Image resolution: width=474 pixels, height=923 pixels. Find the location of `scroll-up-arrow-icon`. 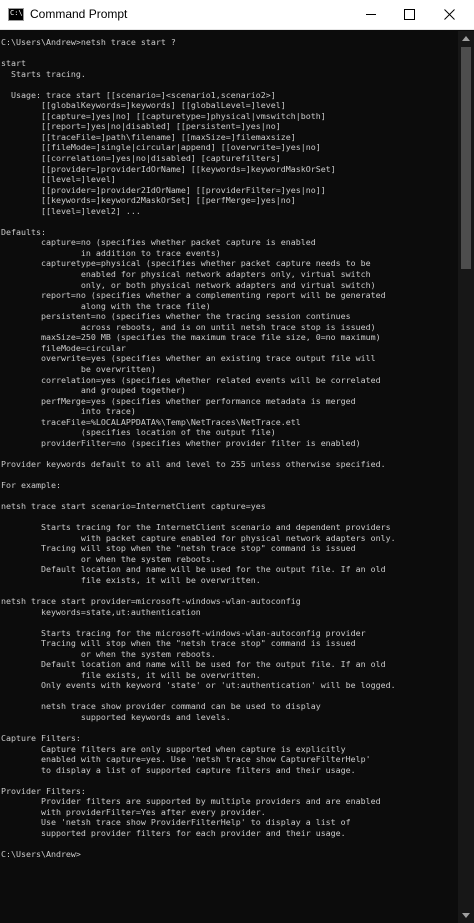

scroll-up-arrow-icon is located at coordinates (466, 38).